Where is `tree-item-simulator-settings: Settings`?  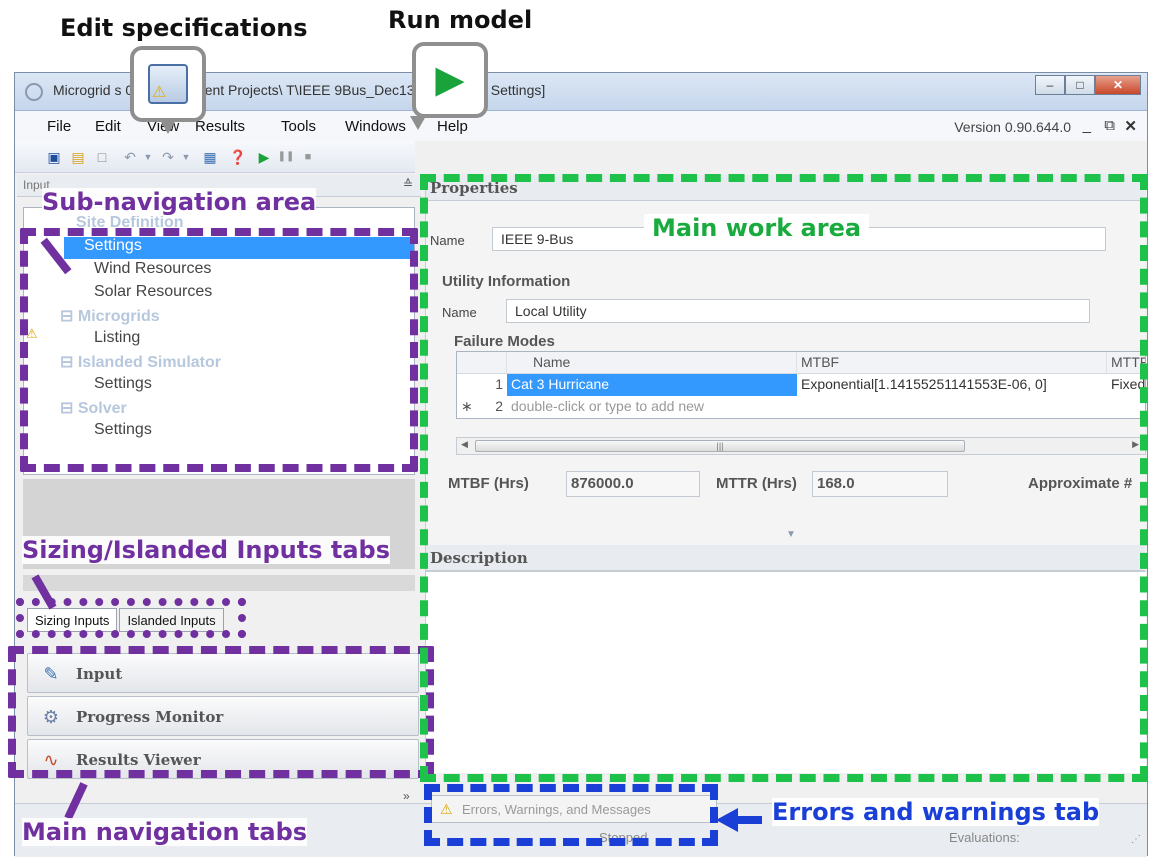 tree-item-simulator-settings: Settings is located at coordinates (123, 386).